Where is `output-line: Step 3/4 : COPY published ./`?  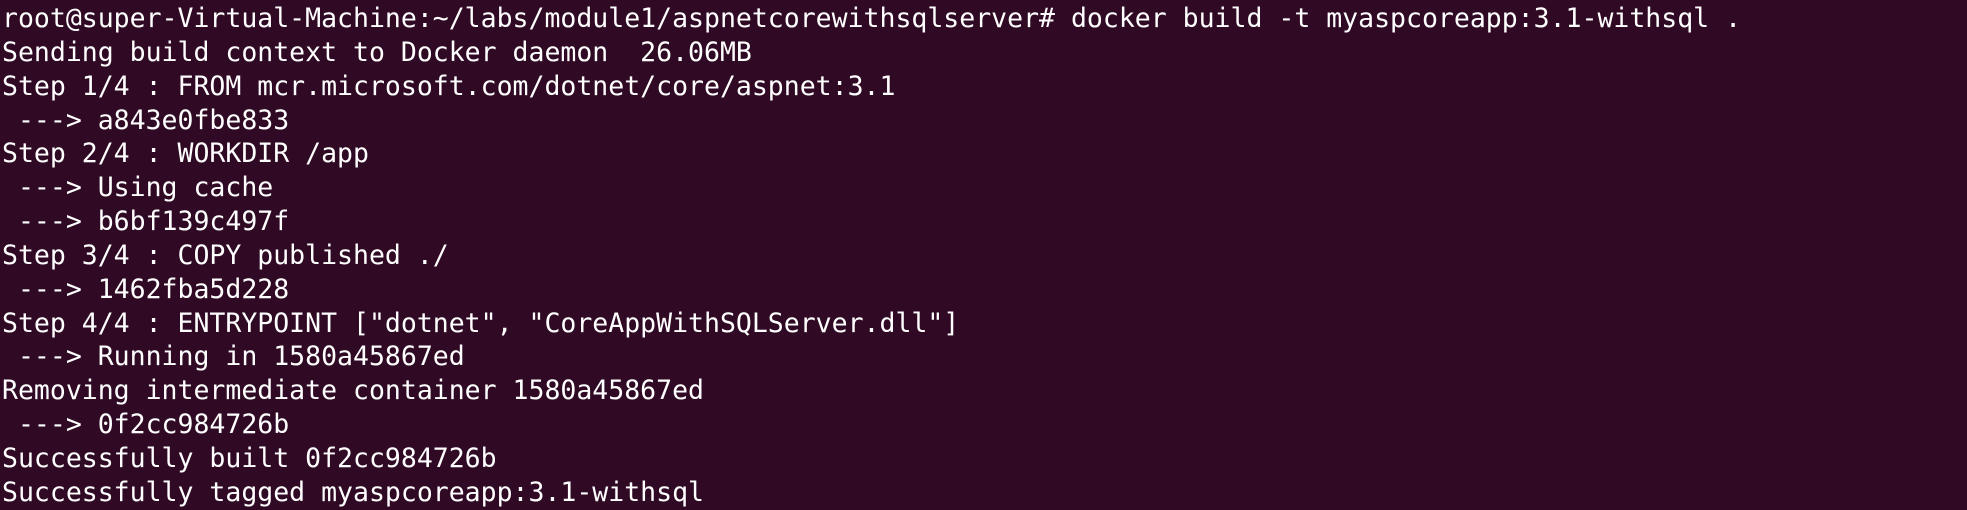
output-line: Step 3/4 : COPY published ./ is located at coordinates (225, 255).